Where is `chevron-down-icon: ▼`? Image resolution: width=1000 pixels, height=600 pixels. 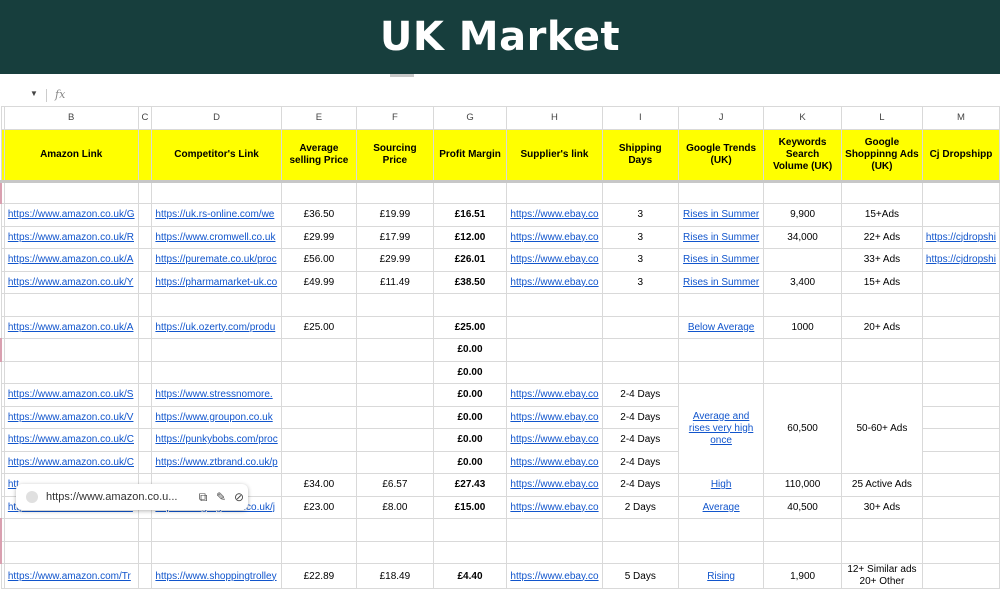
chevron-down-icon: ▼ is located at coordinates (34, 93).